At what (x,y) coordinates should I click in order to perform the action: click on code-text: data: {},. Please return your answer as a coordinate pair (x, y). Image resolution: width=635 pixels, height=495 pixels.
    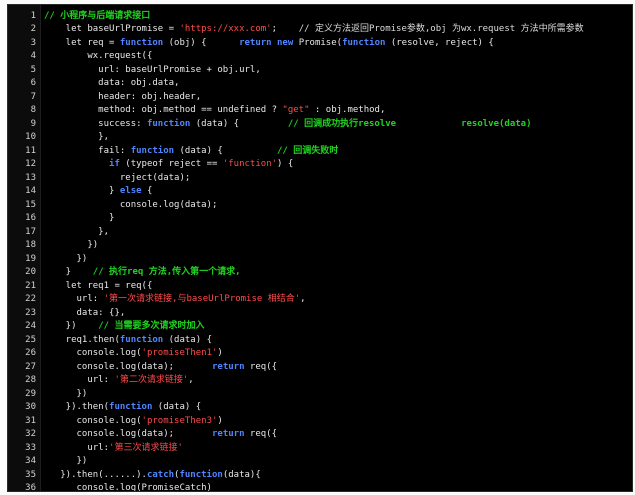
    Looking at the image, I should click on (85, 314).